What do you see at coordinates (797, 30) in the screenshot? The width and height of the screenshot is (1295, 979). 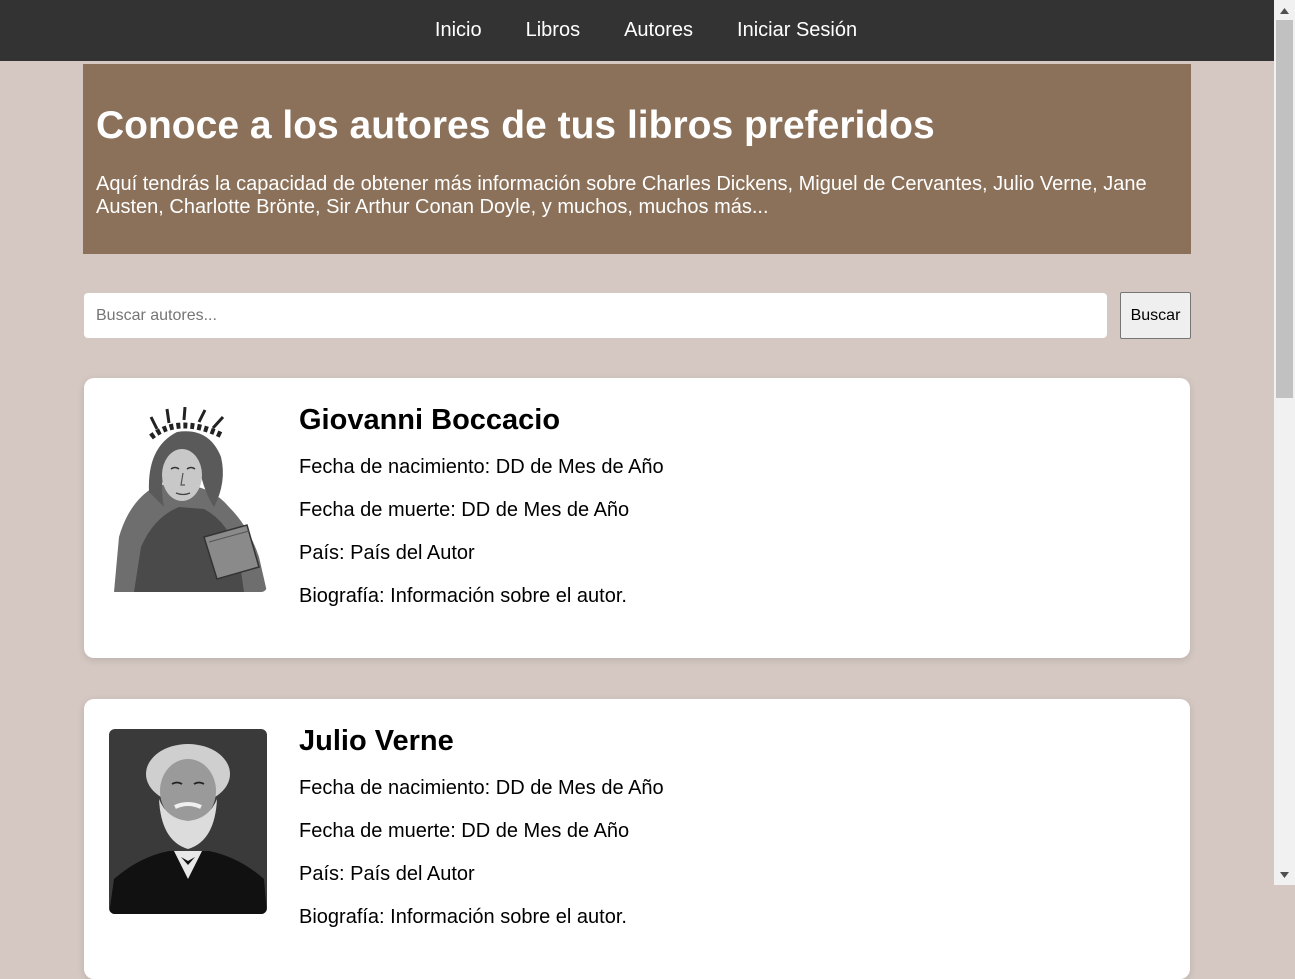 I see `nav-link-iniciar-sesion: Iniciar Sesión` at bounding box center [797, 30].